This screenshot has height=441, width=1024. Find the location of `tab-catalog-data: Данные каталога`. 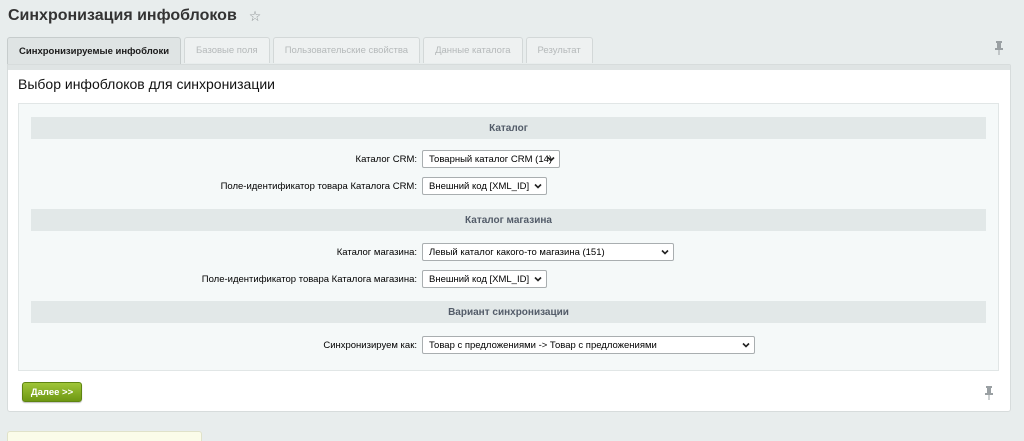

tab-catalog-data: Данные каталога is located at coordinates (473, 50).